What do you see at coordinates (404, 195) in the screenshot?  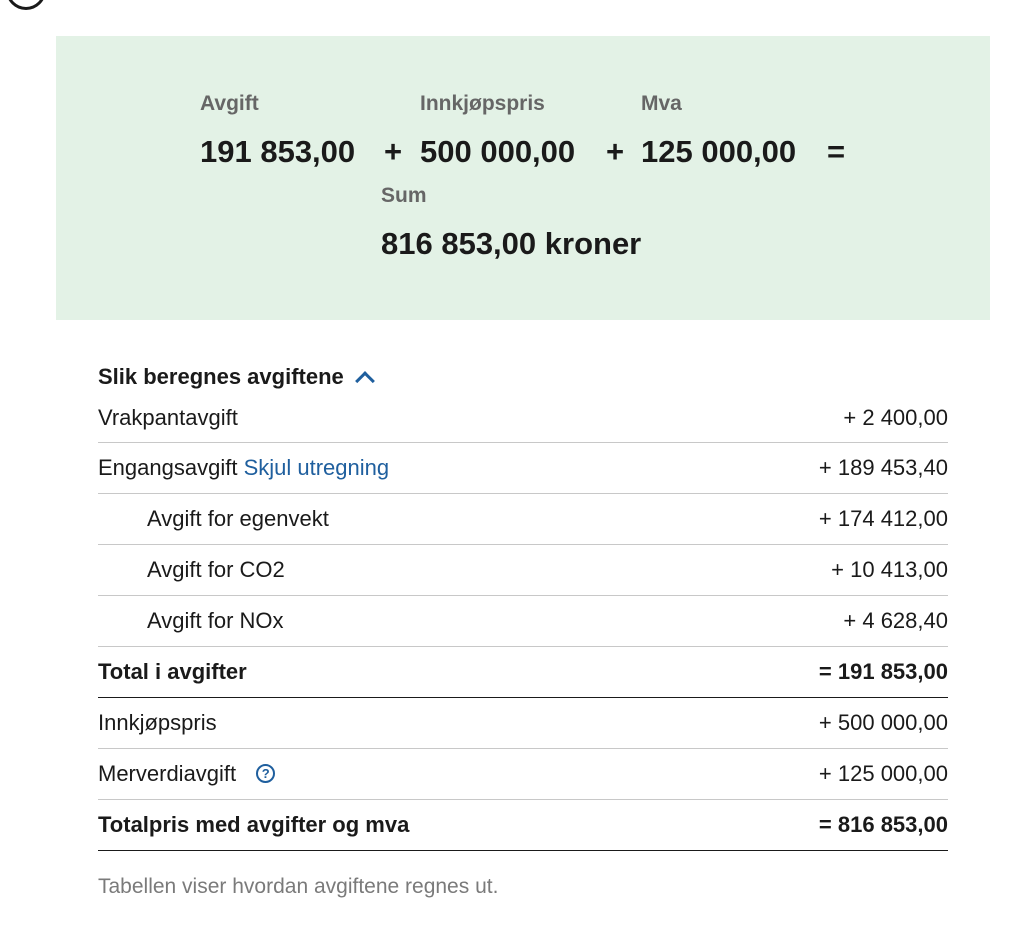 I see `sum-label: Sum` at bounding box center [404, 195].